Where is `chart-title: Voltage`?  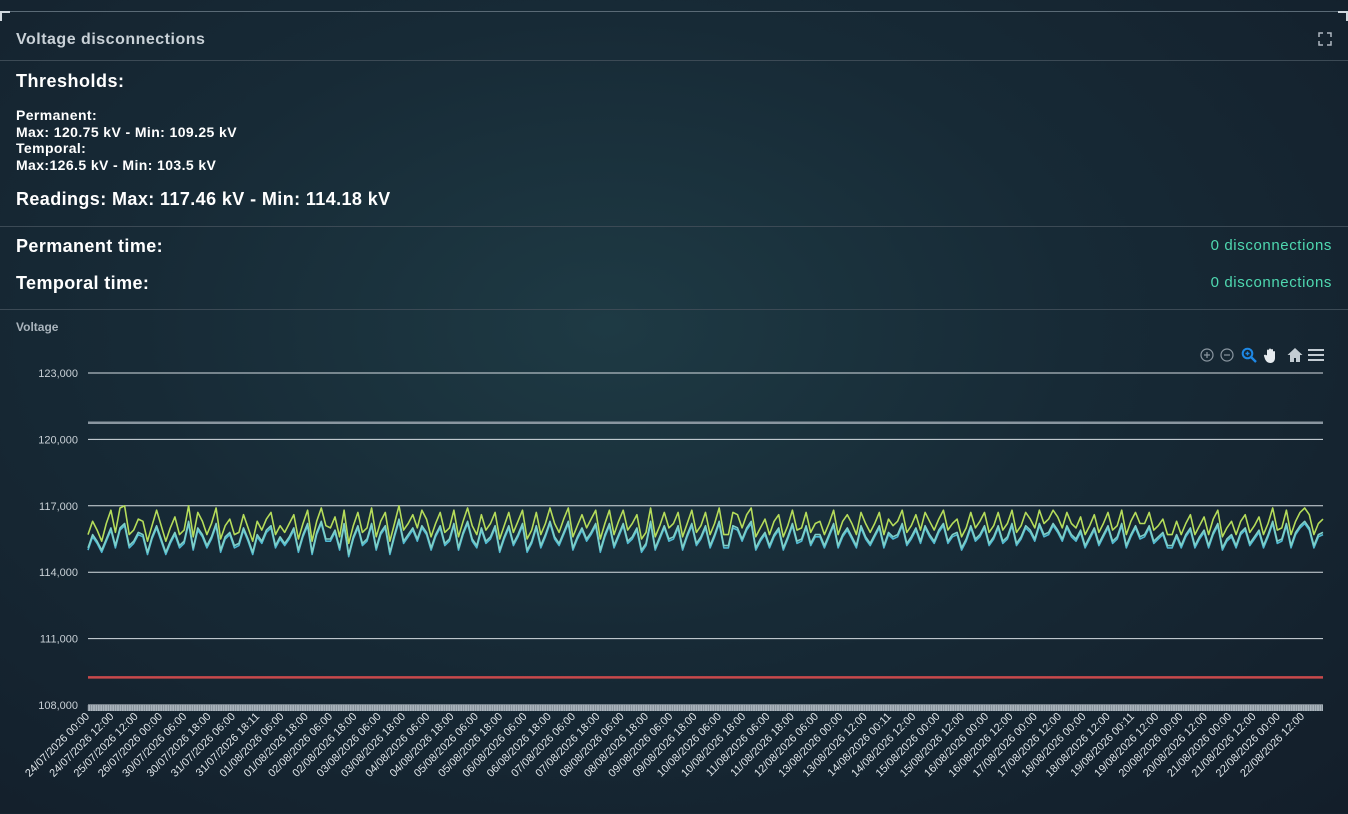 chart-title: Voltage is located at coordinates (37, 327).